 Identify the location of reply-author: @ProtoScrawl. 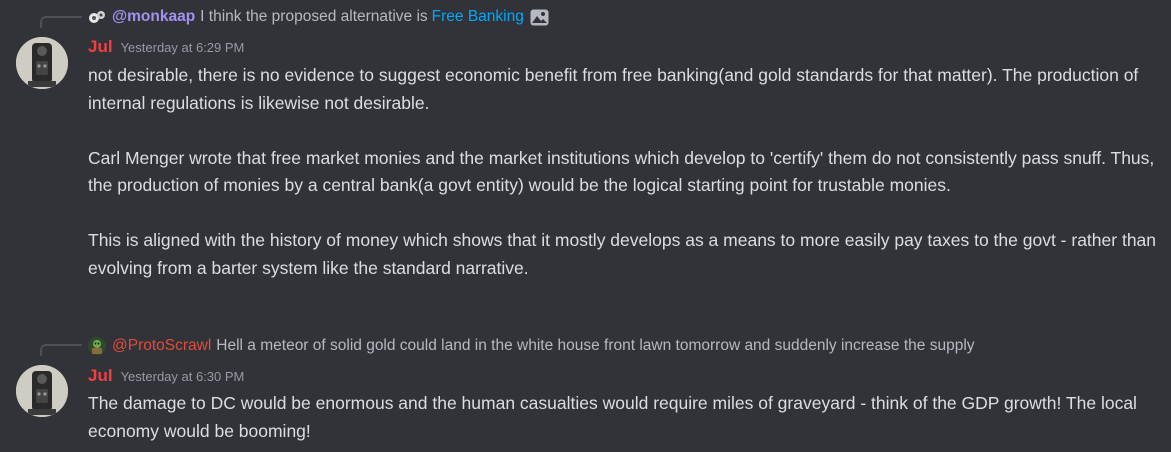
(161, 346).